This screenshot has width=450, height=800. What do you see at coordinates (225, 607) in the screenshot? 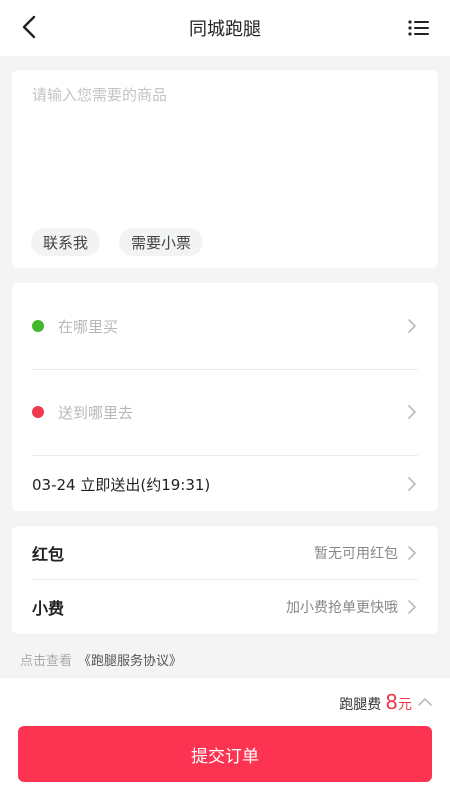
I see `tip-row: 小费 加小费抢单更快哦` at bounding box center [225, 607].